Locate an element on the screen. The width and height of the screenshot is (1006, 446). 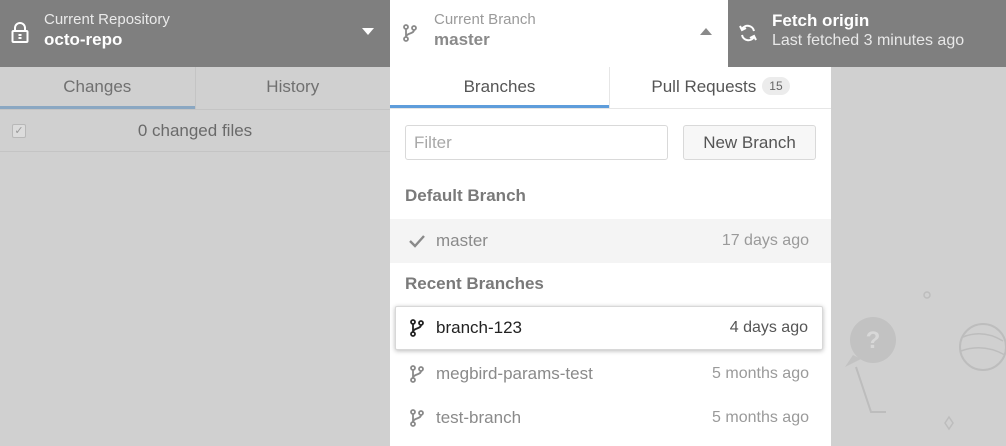
current-branch-button: Current Branch master is located at coordinates (559, 33).